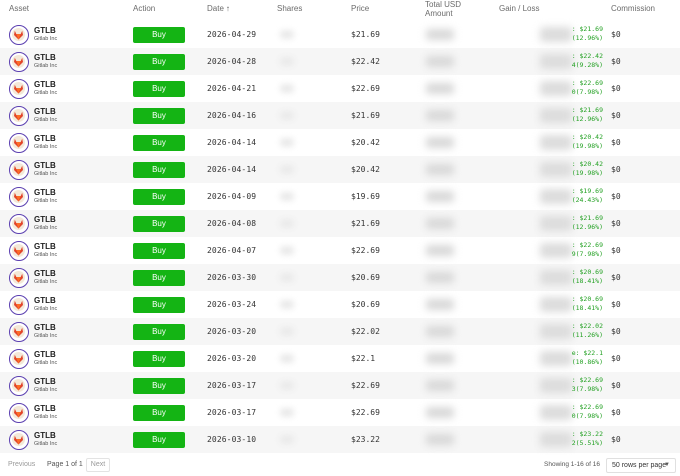 This screenshot has height=476, width=680. I want to click on gain-loss-amount: : $21.69, so click(587, 110).